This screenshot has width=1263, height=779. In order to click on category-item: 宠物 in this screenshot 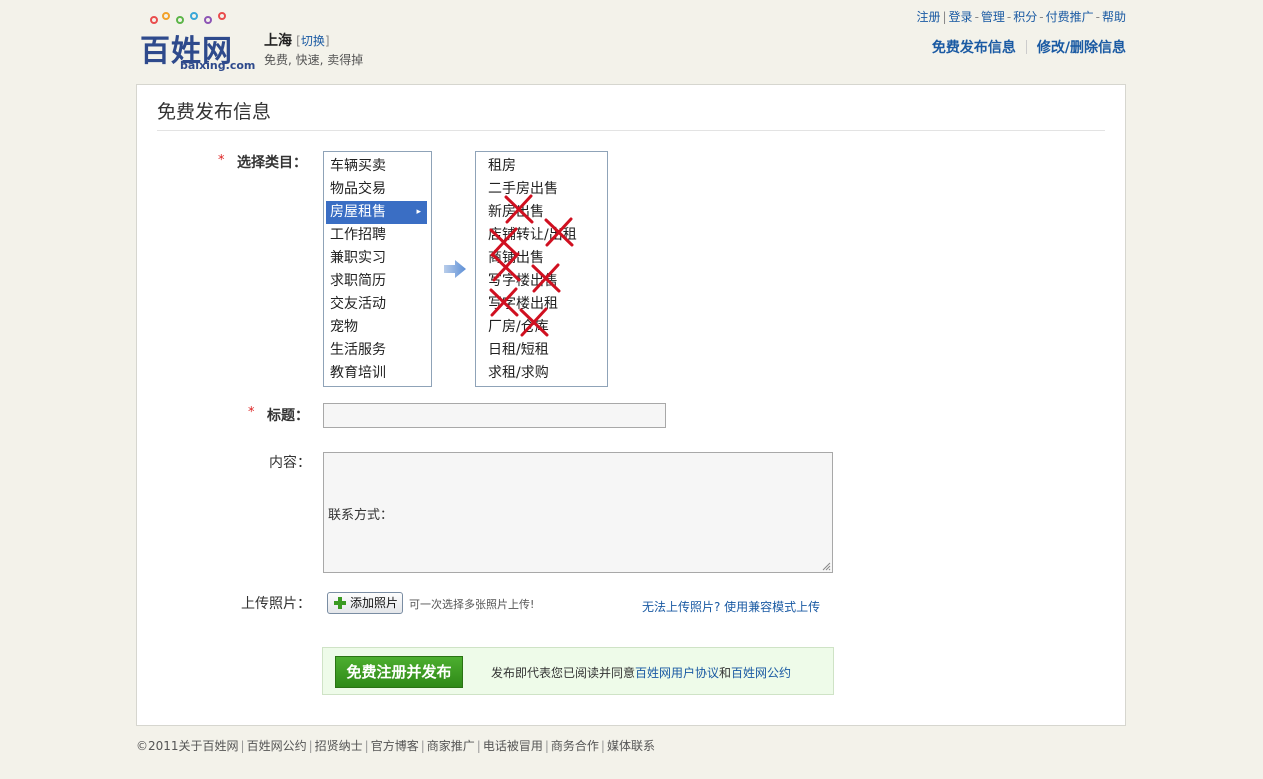, I will do `click(377, 327)`.